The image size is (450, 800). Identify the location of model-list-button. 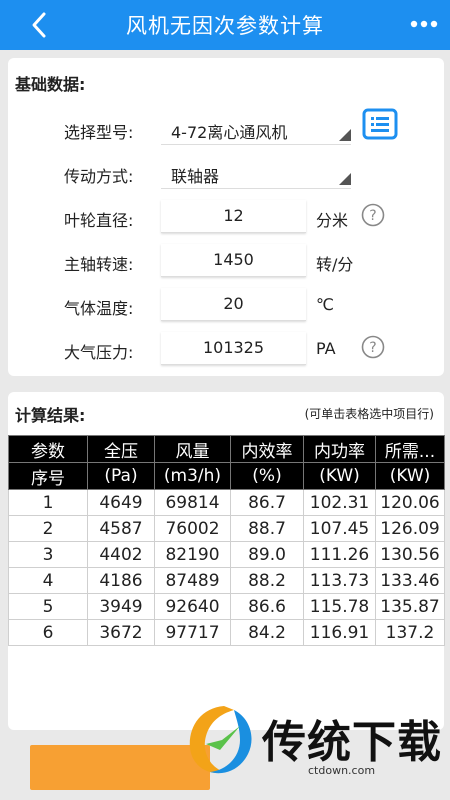
(380, 124).